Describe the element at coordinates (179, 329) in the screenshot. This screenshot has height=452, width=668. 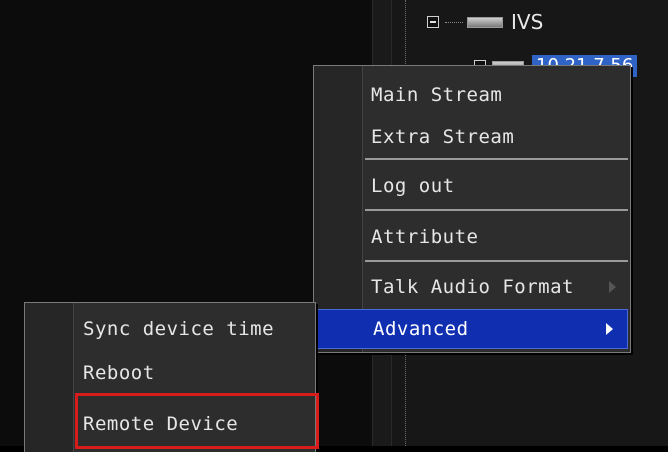
I see `menu-item-label: Sync device time` at that location.